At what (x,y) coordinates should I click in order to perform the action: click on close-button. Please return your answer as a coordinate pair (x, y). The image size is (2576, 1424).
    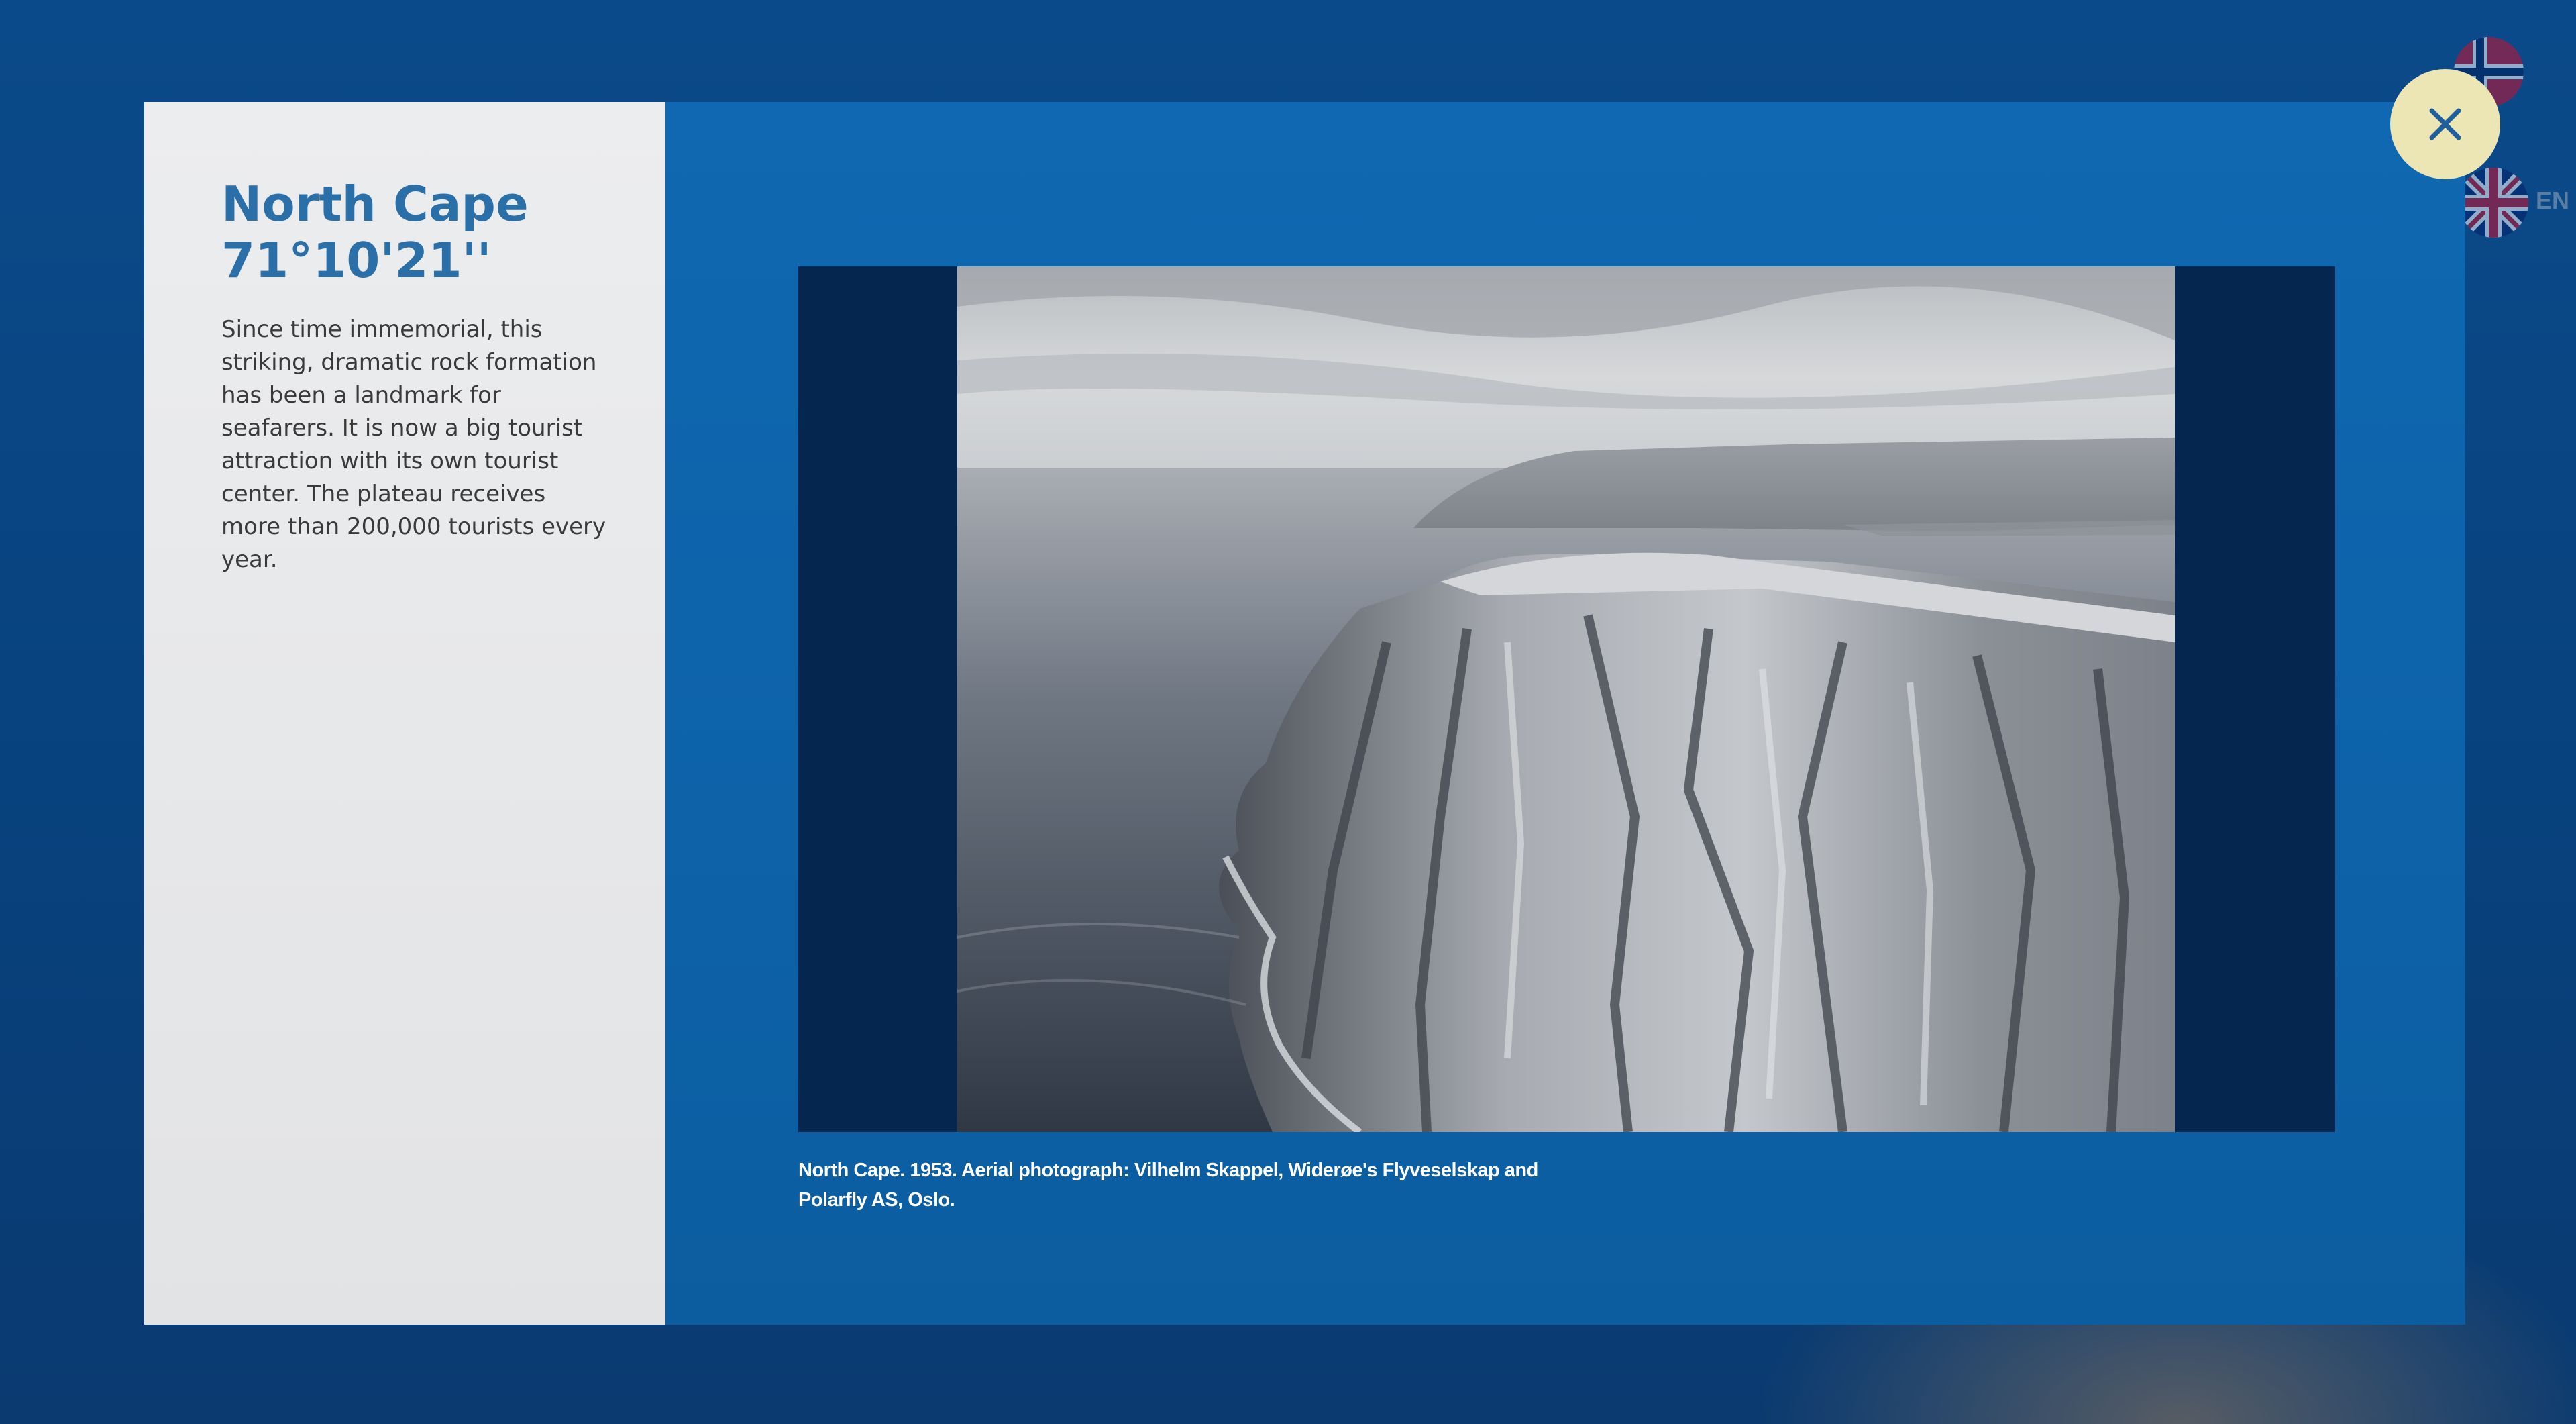
    Looking at the image, I should click on (2445, 124).